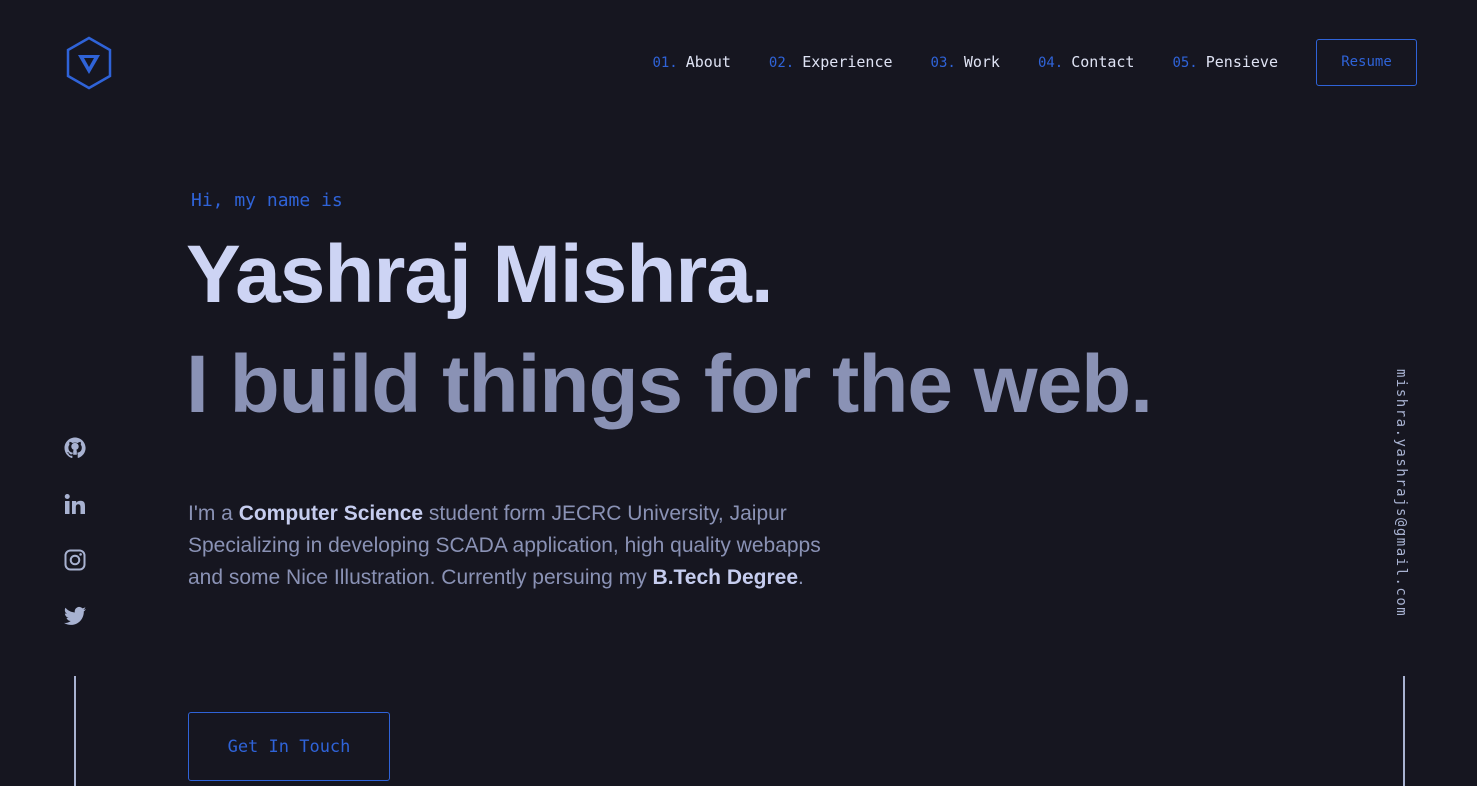  I want to click on right-vertical-line, so click(1404, 731).